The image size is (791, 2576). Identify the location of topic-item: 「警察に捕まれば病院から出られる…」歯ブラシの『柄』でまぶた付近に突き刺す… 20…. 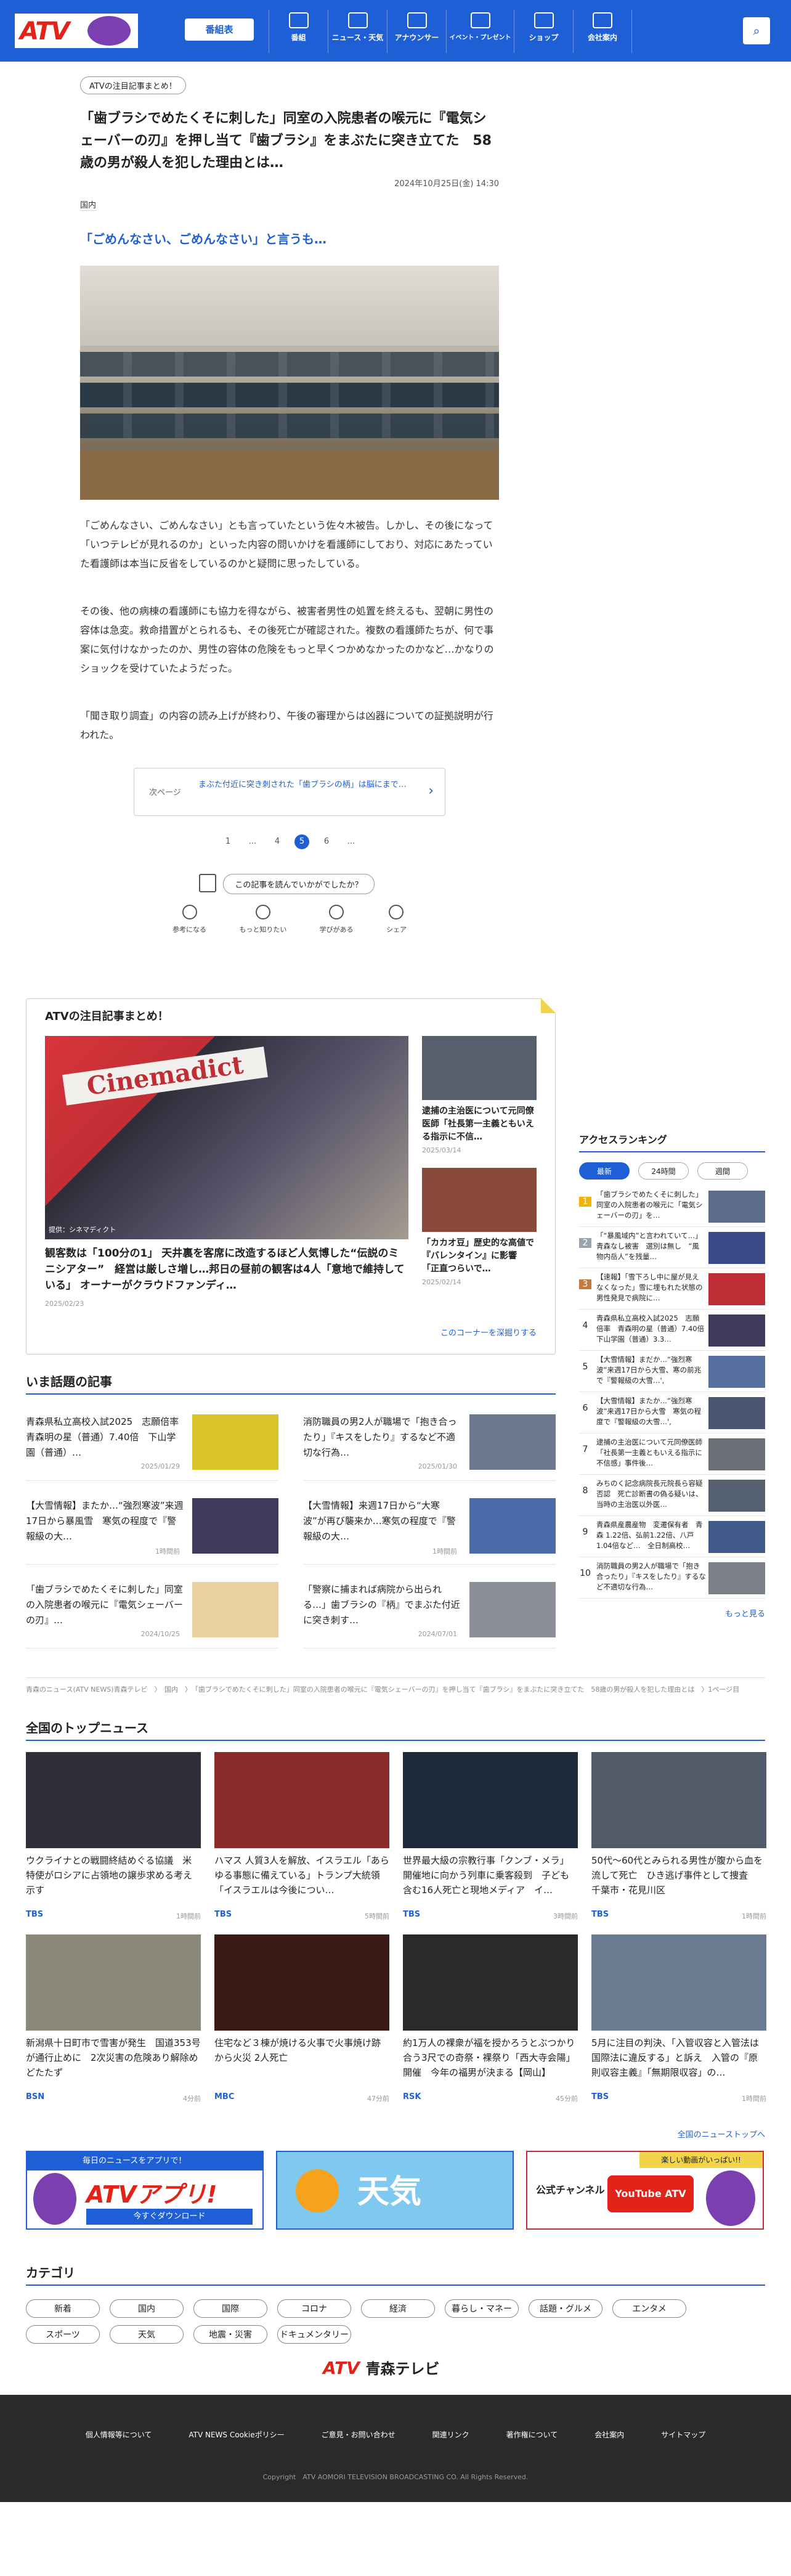
(429, 1611).